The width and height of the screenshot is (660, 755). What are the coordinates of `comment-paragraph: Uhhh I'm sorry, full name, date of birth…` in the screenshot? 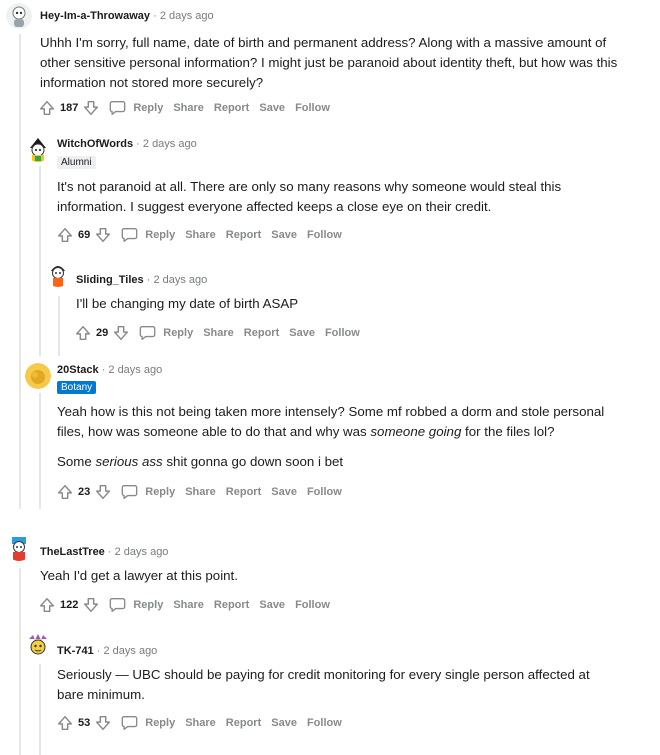 It's located at (335, 63).